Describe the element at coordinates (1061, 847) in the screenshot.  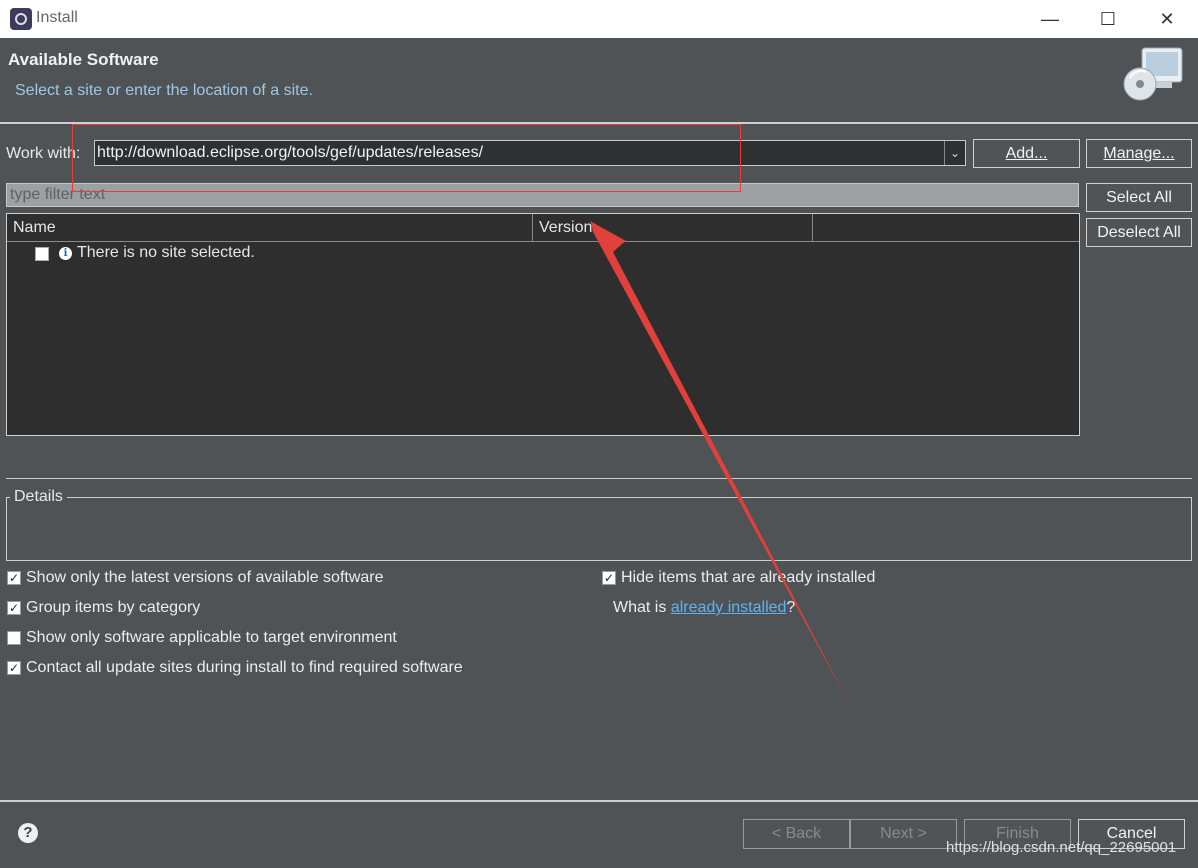
I see `watermark: https://blog.csdn.net/qq_22695001` at that location.